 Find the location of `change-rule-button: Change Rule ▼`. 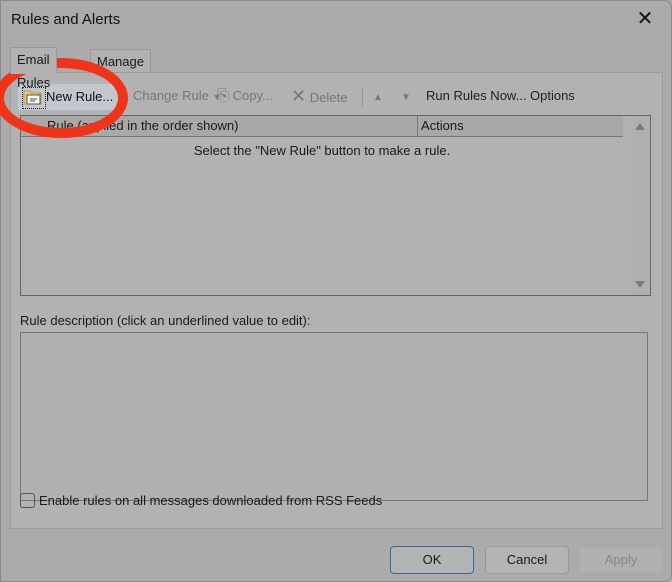

change-rule-button: Change Rule ▼ is located at coordinates (177, 96).